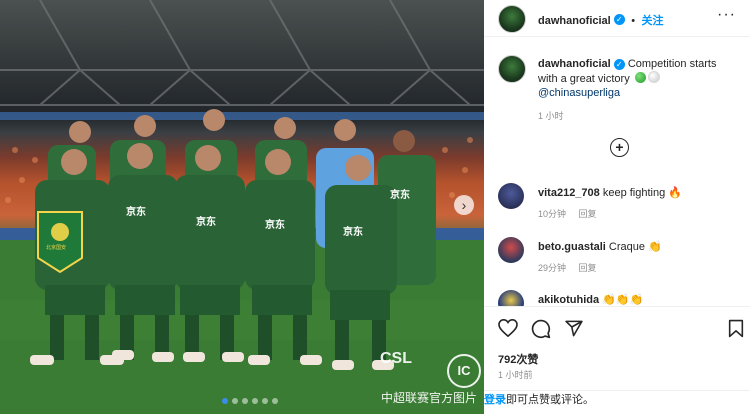 The width and height of the screenshot is (750, 415). Describe the element at coordinates (464, 371) in the screenshot. I see `ic-photo-watermark: IC` at that location.